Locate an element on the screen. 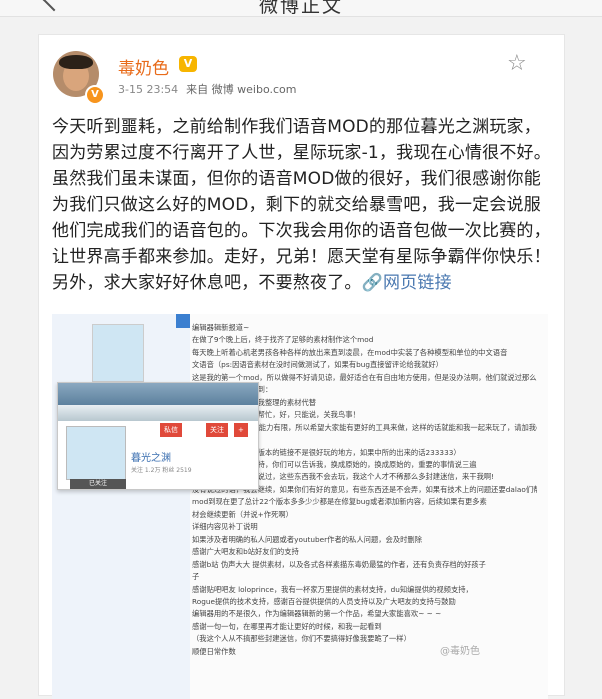 Image resolution: width=602 pixels, height=699 pixels. profile-popup-card: 私信 关注 + 暮光之渊 关注 1.2万 粉丝 2519 已关注 is located at coordinates (158, 436).